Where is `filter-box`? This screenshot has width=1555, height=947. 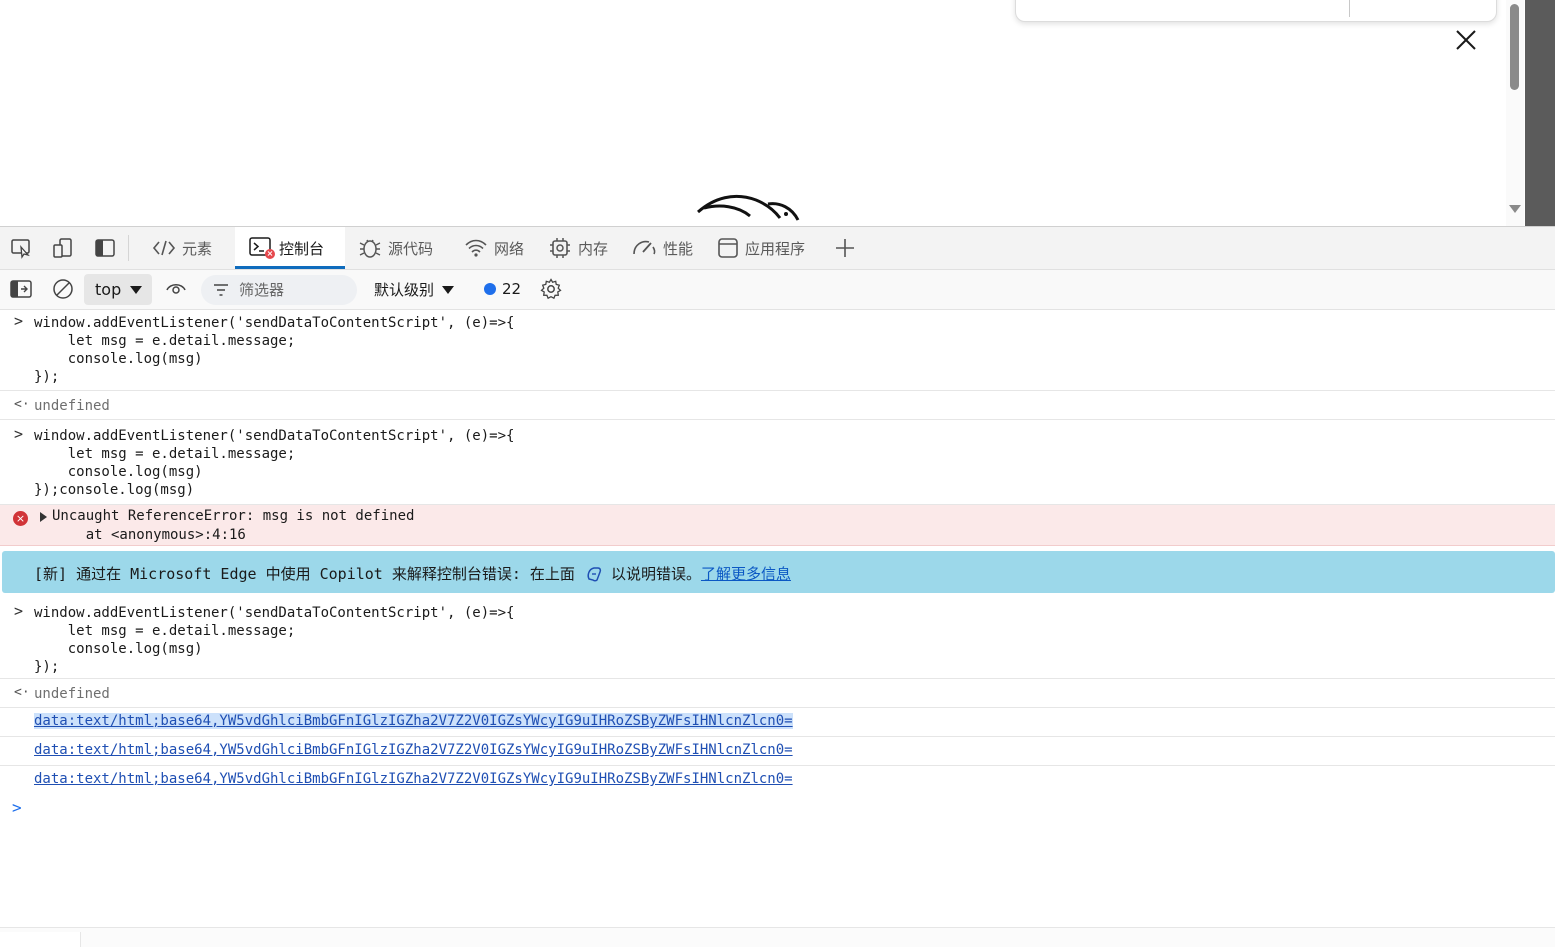
filter-box is located at coordinates (279, 290).